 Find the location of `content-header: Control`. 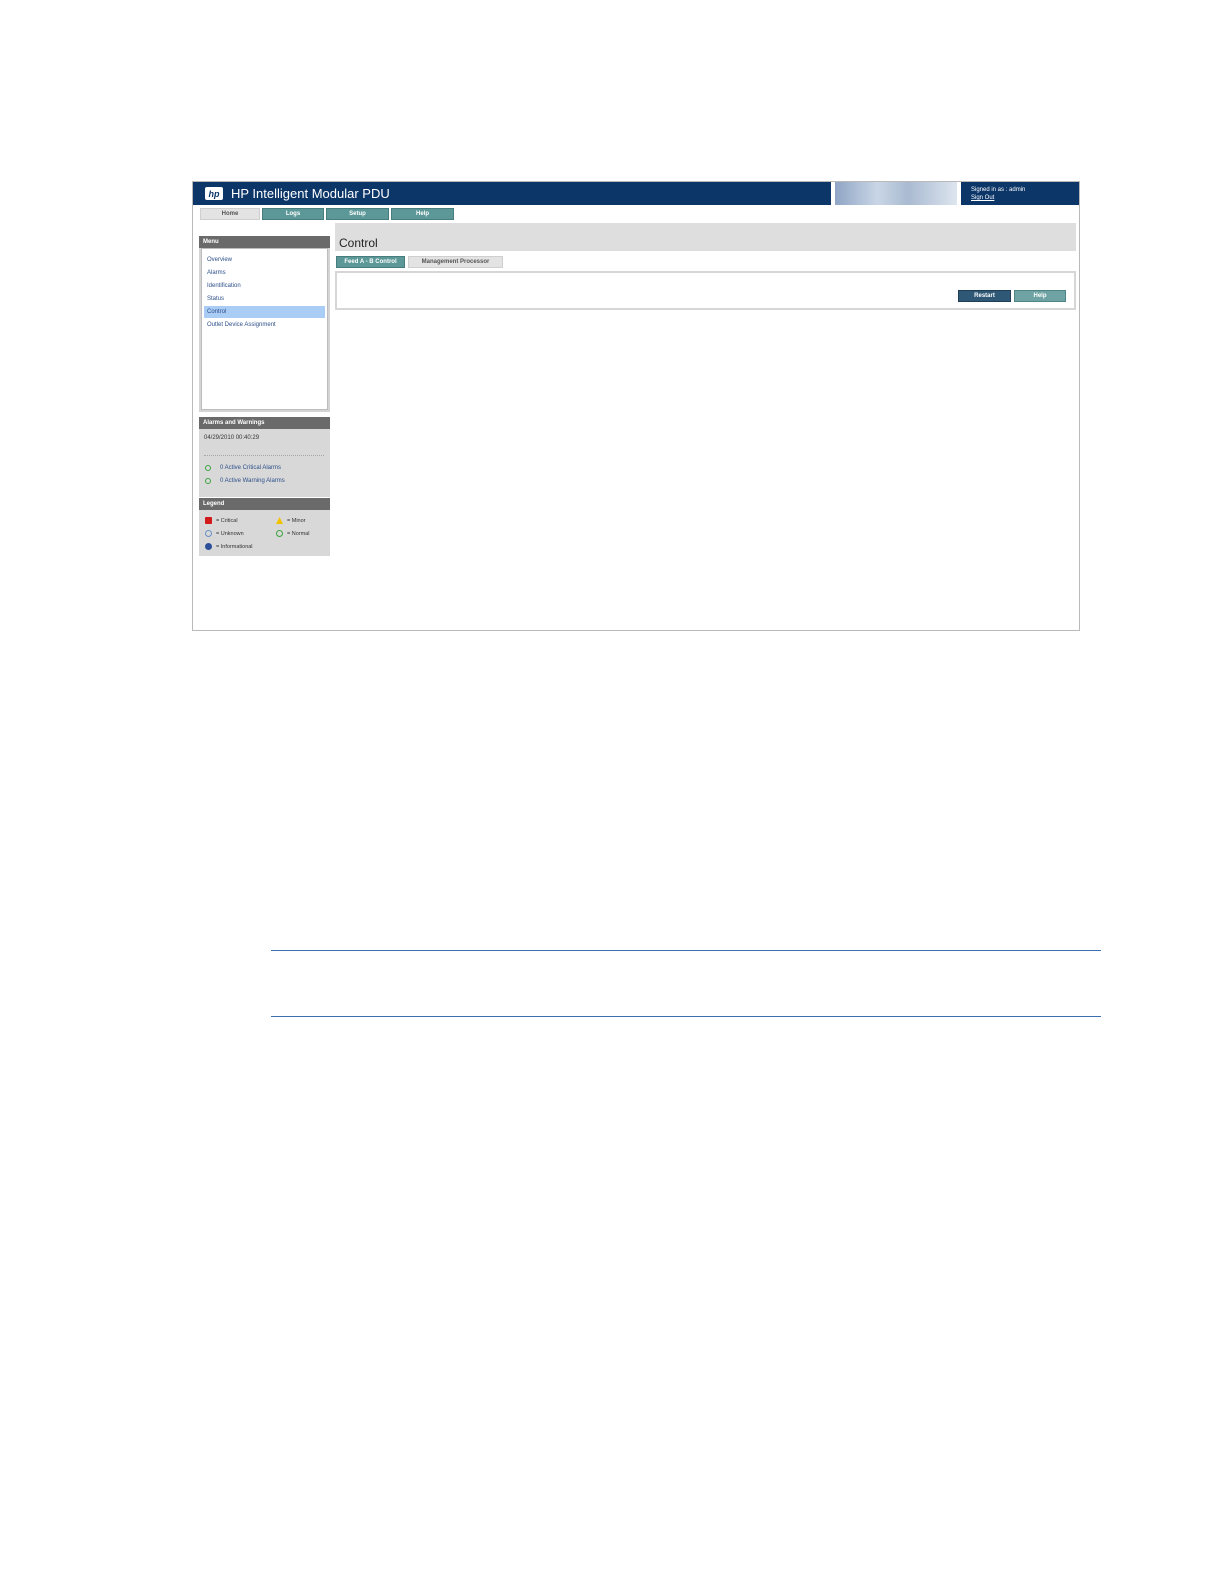

content-header: Control is located at coordinates (705, 237).